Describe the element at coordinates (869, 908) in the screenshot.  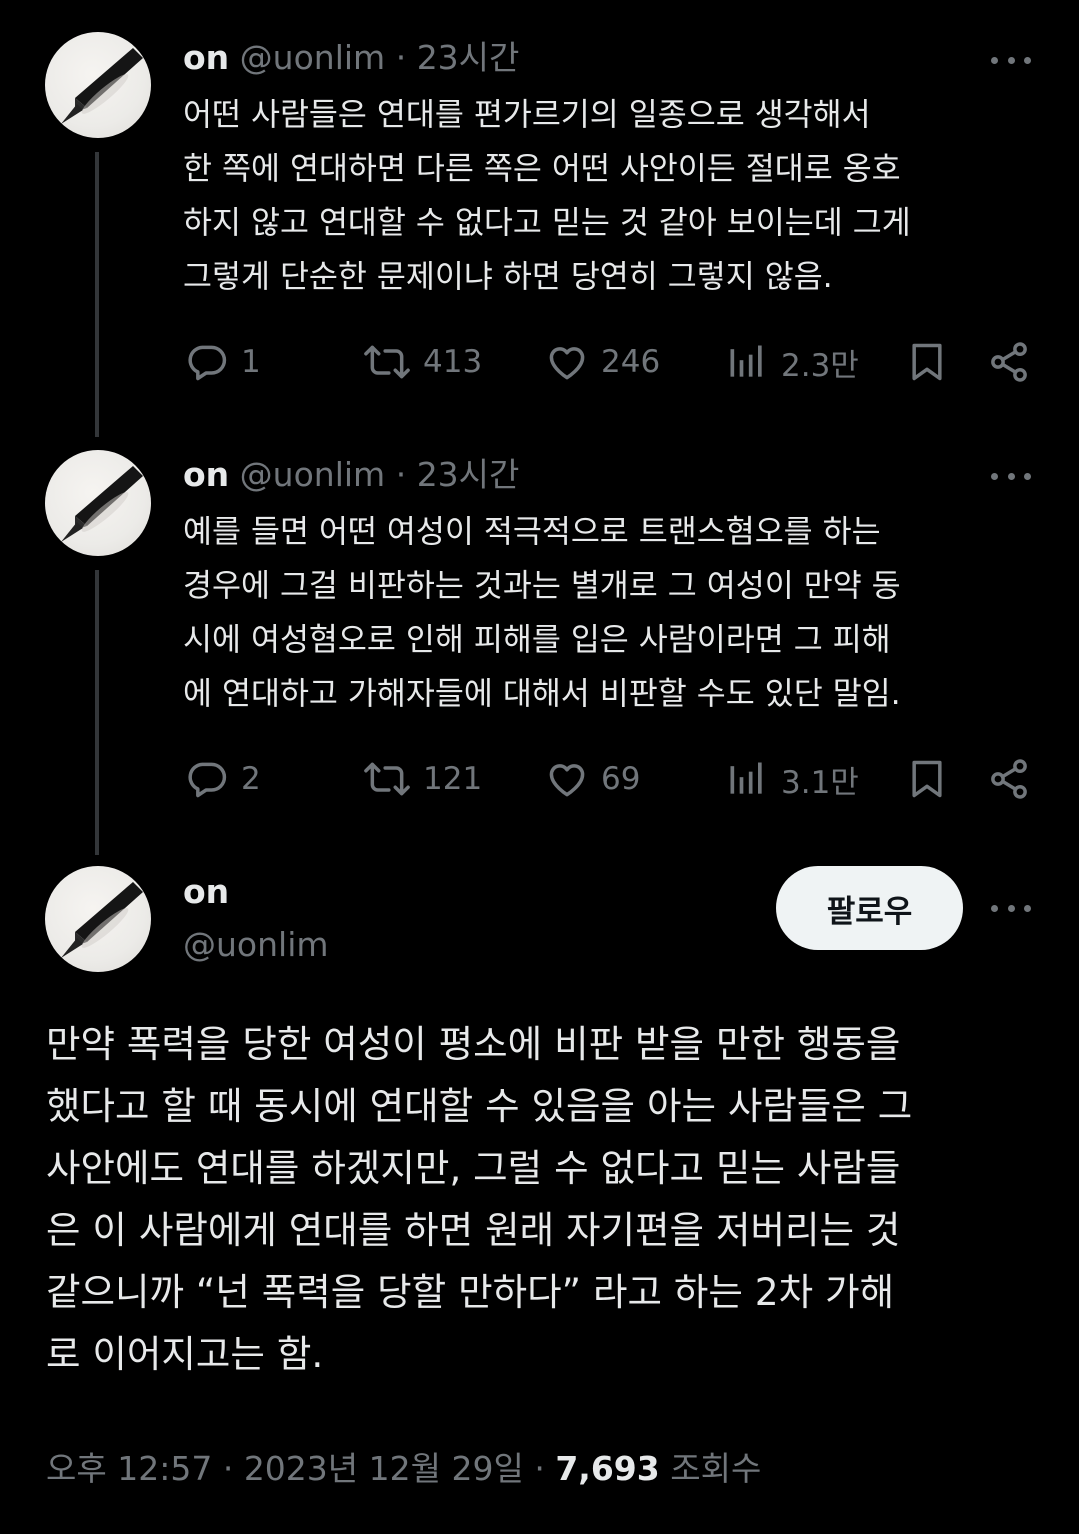
I see `follow-button: 팔로우` at that location.